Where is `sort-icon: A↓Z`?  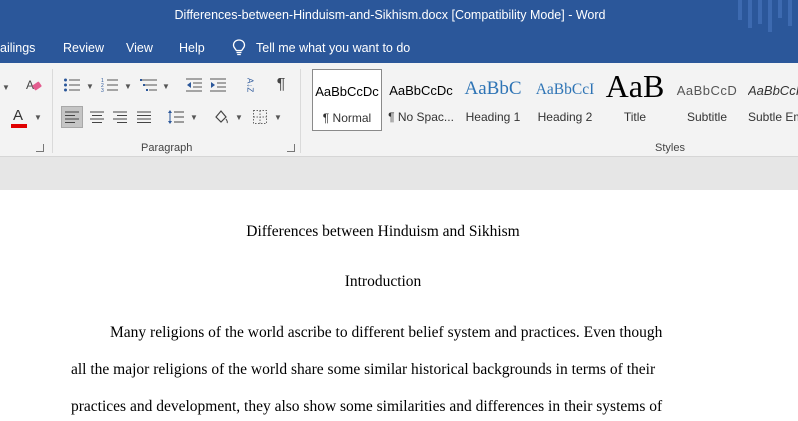 sort-icon: A↓Z is located at coordinates (250, 85).